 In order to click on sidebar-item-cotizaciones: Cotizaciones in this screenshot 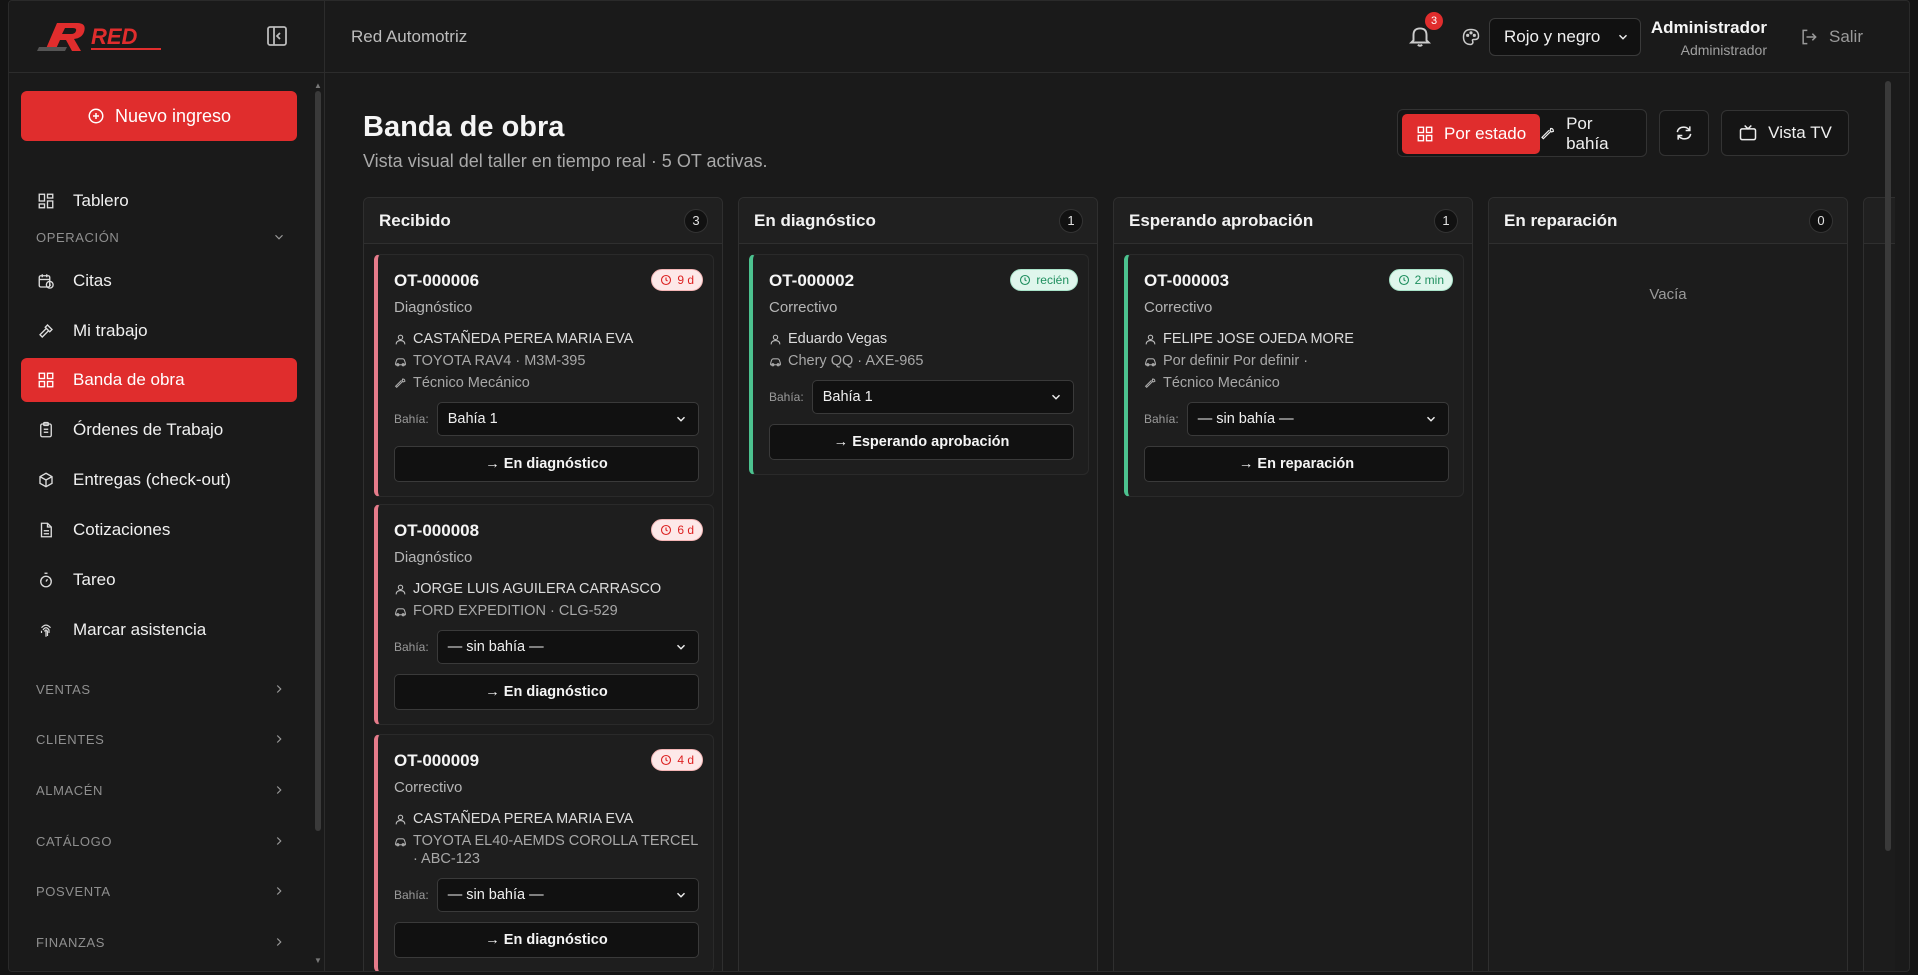, I will do `click(159, 530)`.